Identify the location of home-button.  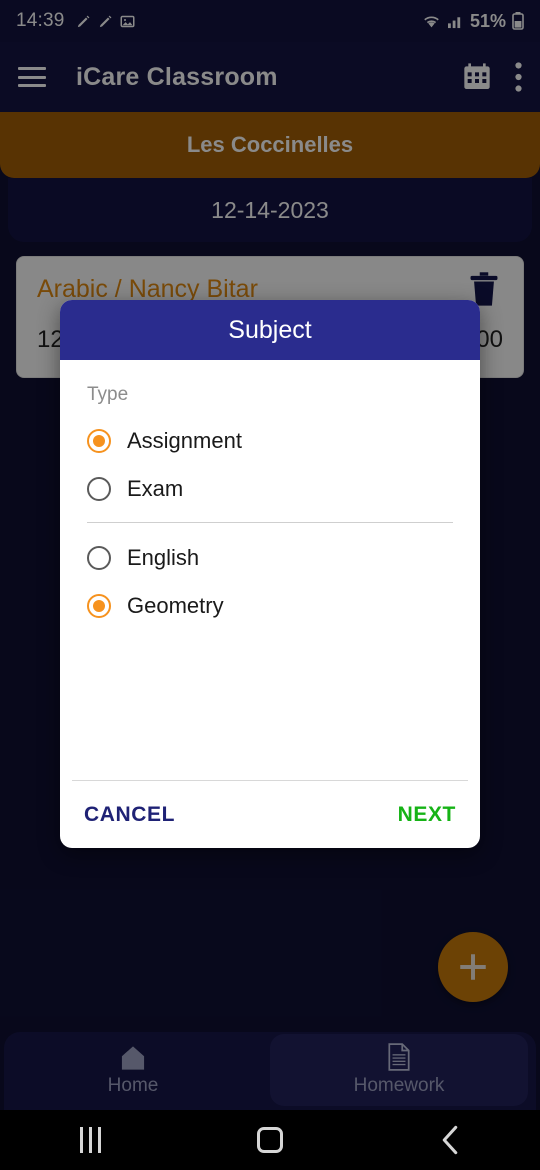
(270, 1140).